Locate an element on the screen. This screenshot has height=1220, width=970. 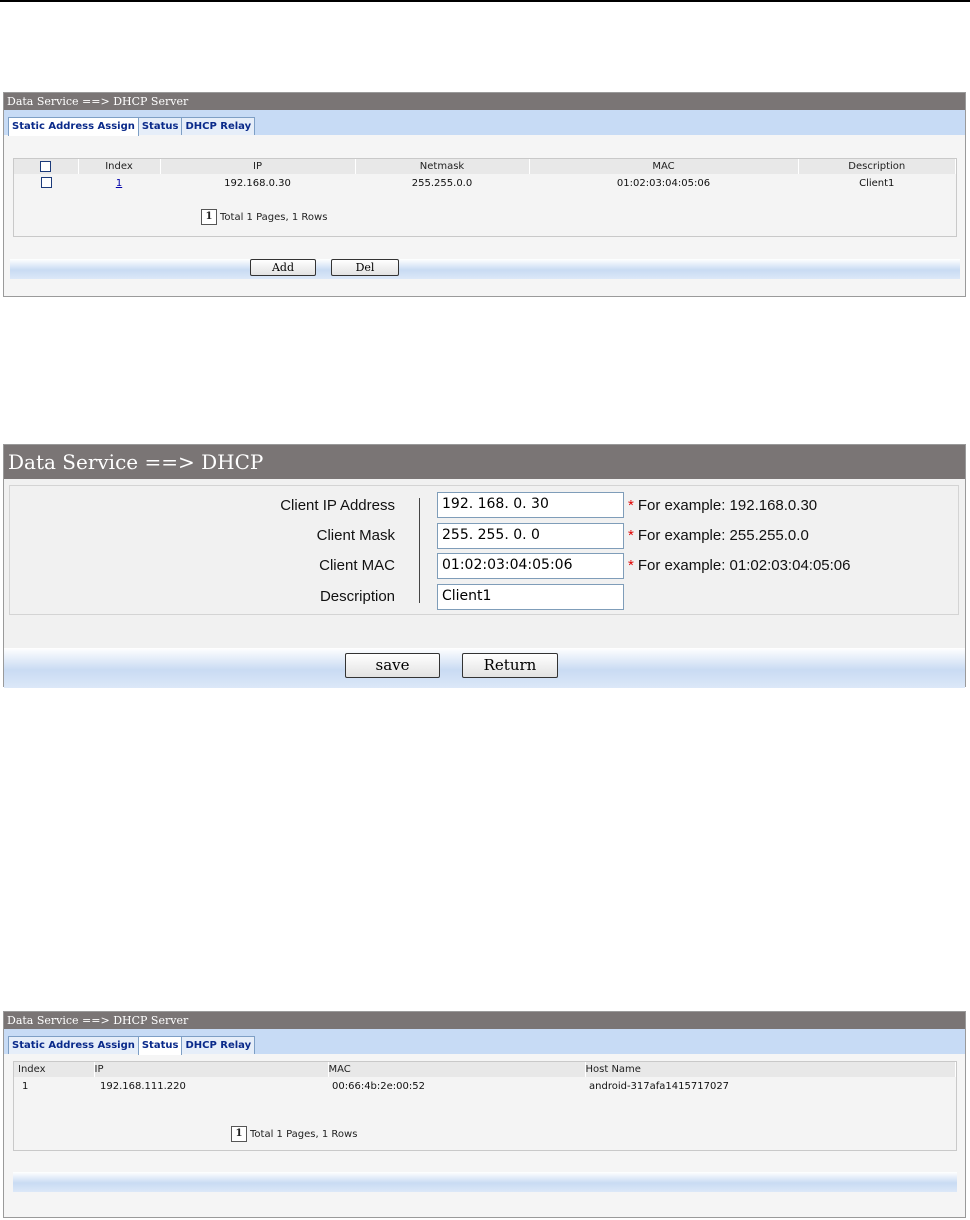
table-header-row: Index IP Netmask MAC Description is located at coordinates (485, 166).